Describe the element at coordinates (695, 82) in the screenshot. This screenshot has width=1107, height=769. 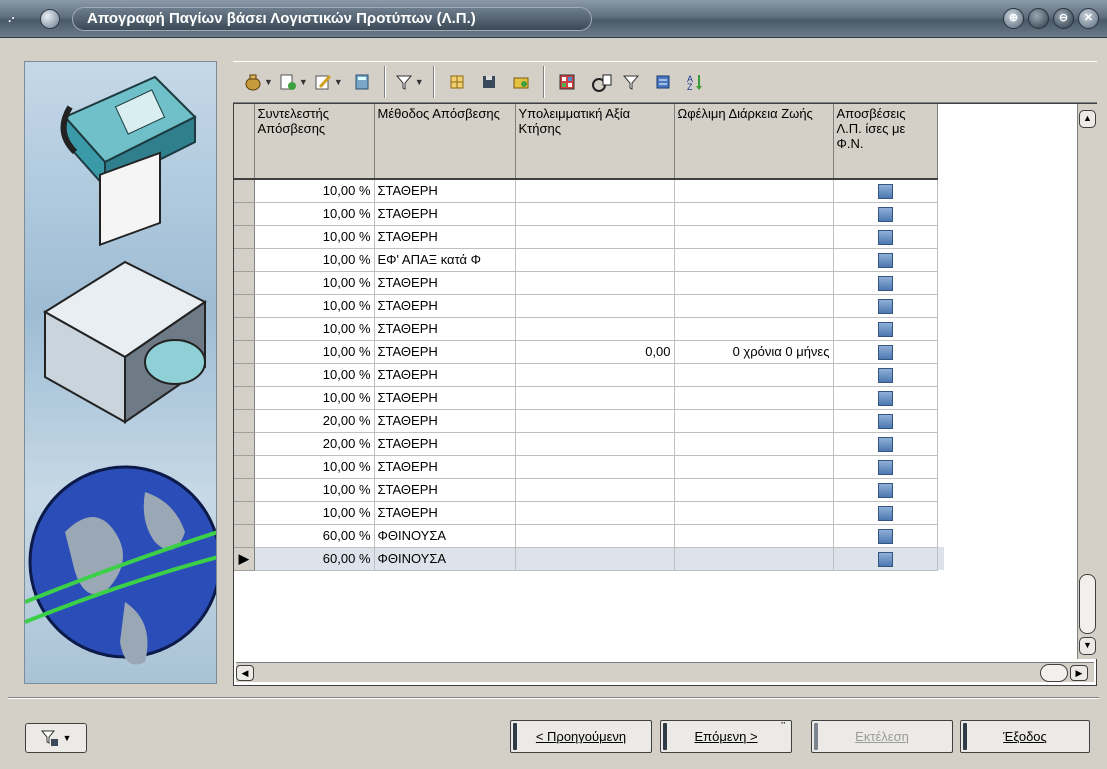
I see `sort-button: AZ` at that location.